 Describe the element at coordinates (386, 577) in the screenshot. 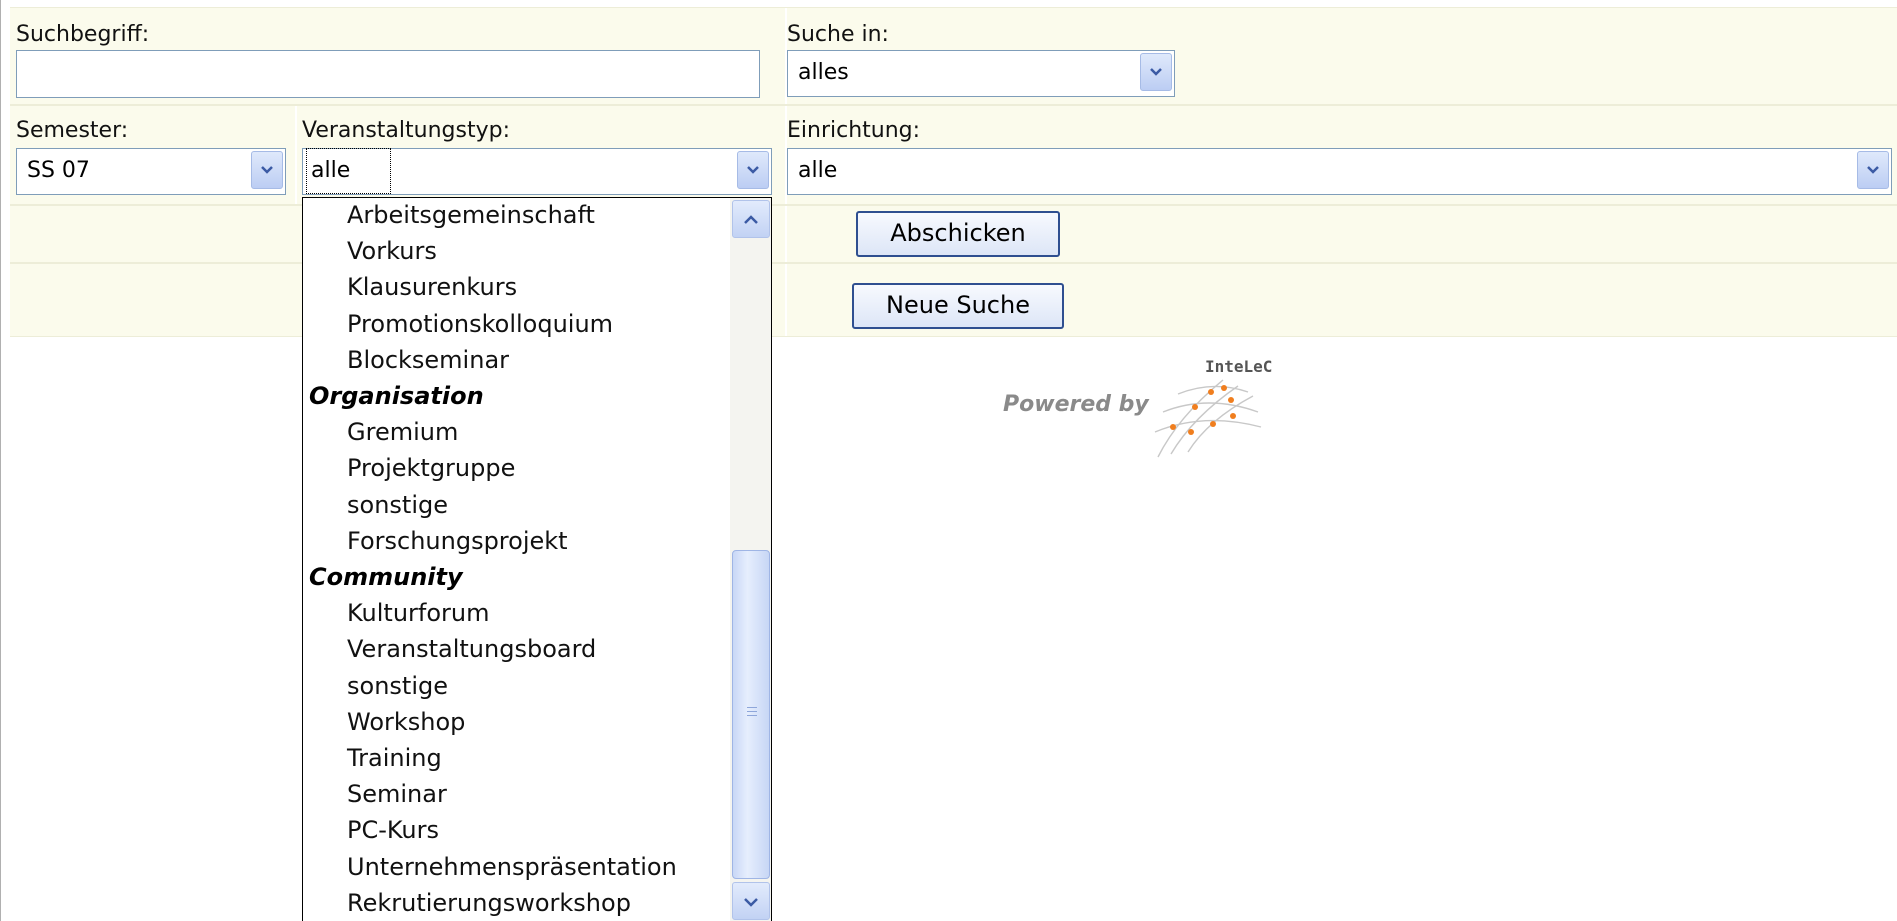

I see `dropdown-optgroup-label: Community` at that location.